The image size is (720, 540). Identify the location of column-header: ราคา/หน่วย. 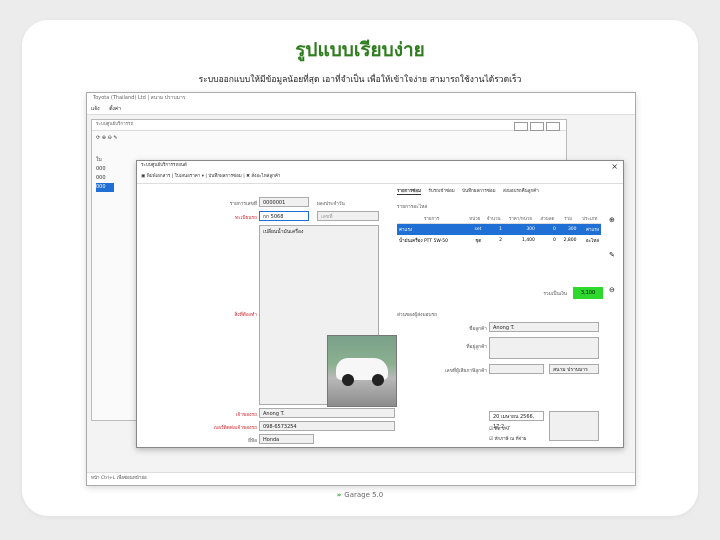
(520, 218).